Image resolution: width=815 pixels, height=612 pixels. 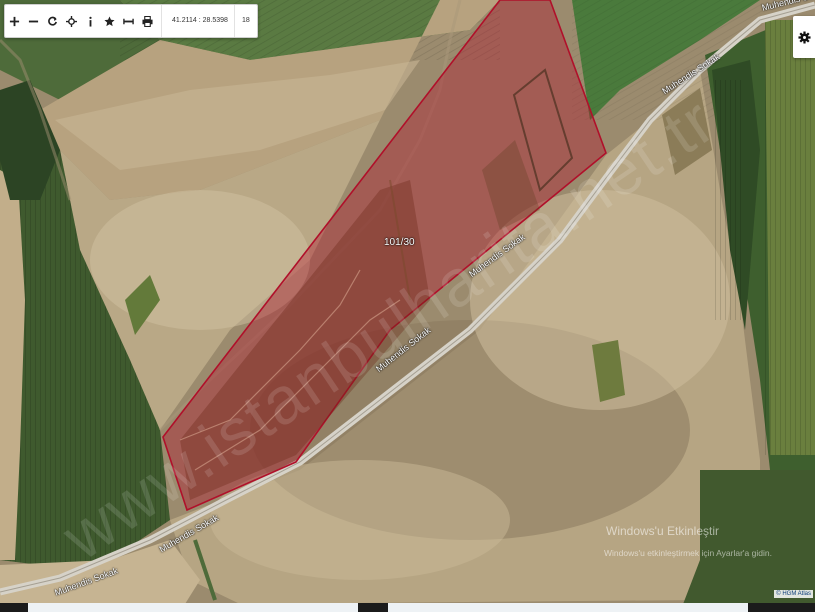 I want to click on map-attribution: © HGM Atlas, so click(x=793, y=594).